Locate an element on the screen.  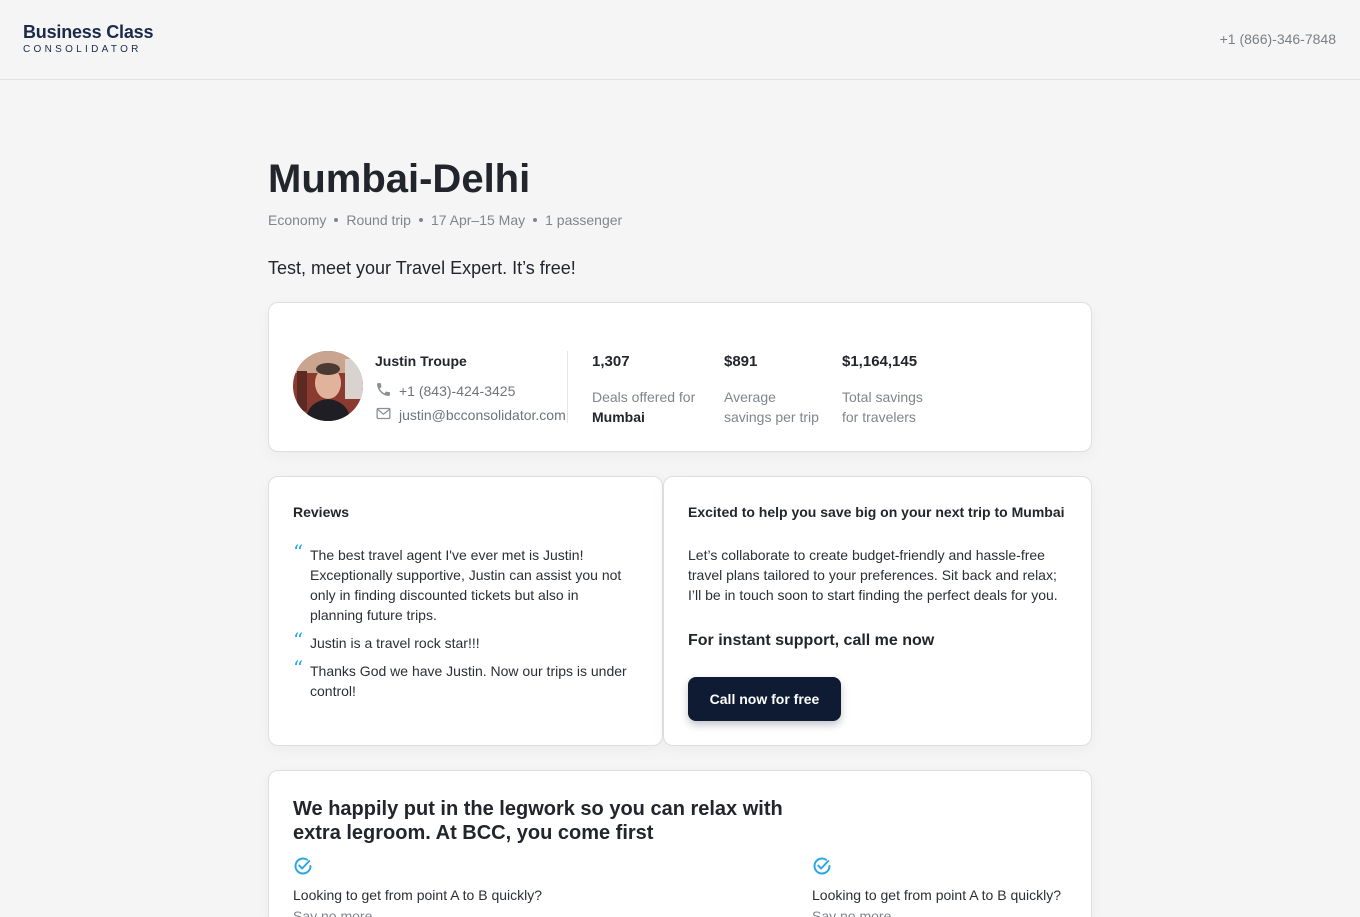
call-now-button: Call now for free is located at coordinates (764, 699).